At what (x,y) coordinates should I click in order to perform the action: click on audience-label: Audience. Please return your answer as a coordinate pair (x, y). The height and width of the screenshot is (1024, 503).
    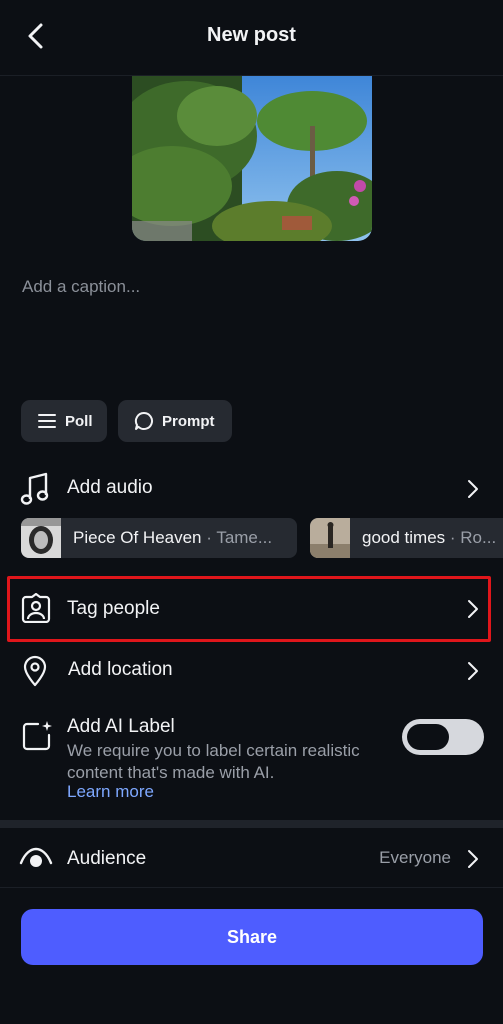
    Looking at the image, I should click on (107, 858).